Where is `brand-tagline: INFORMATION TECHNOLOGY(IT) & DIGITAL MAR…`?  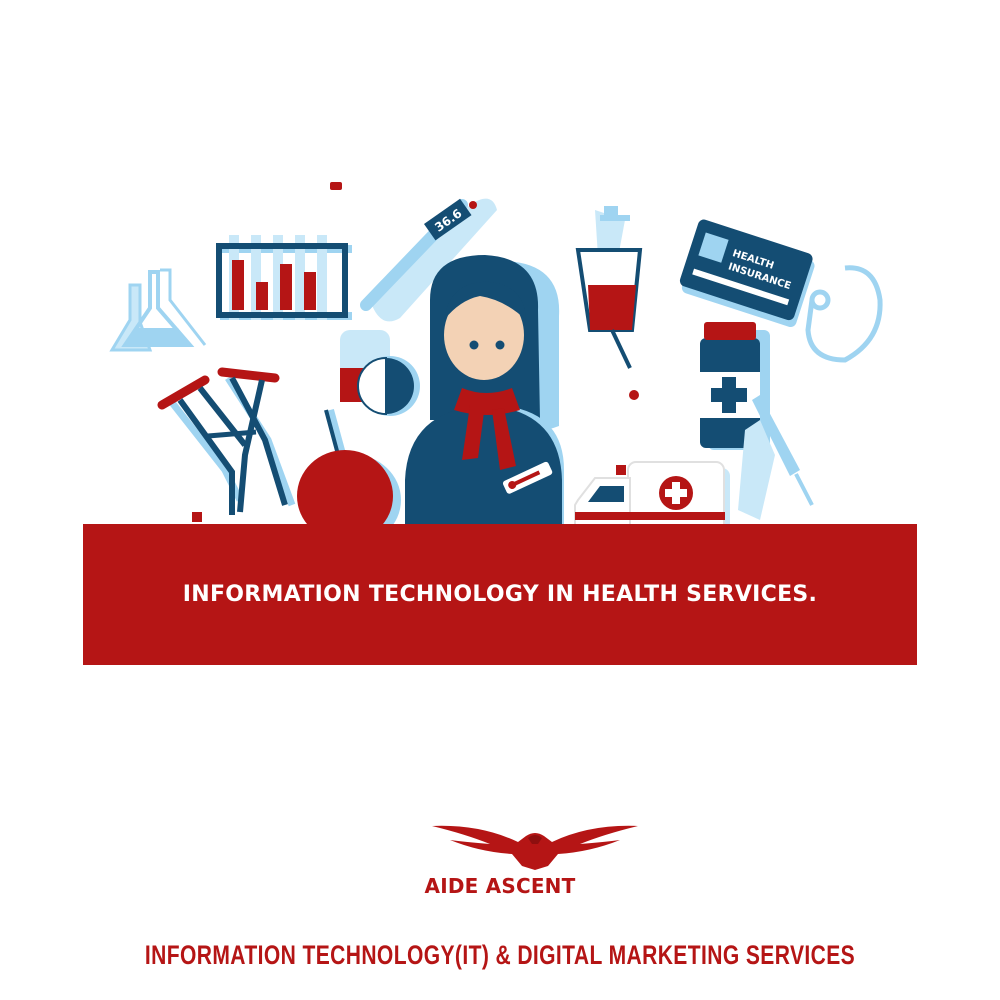
brand-tagline: INFORMATION TECHNOLOGY(IT) & DIGITAL MAR… is located at coordinates (500, 955).